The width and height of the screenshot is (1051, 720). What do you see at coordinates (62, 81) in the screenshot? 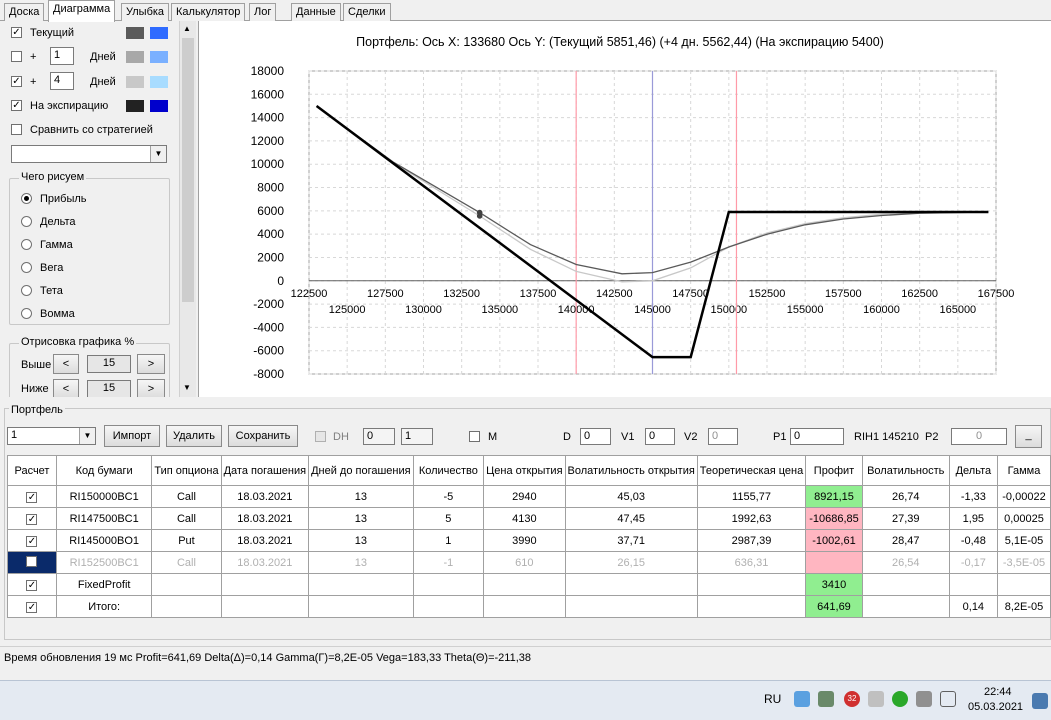
I see `plus4-days-input: 4` at bounding box center [62, 81].